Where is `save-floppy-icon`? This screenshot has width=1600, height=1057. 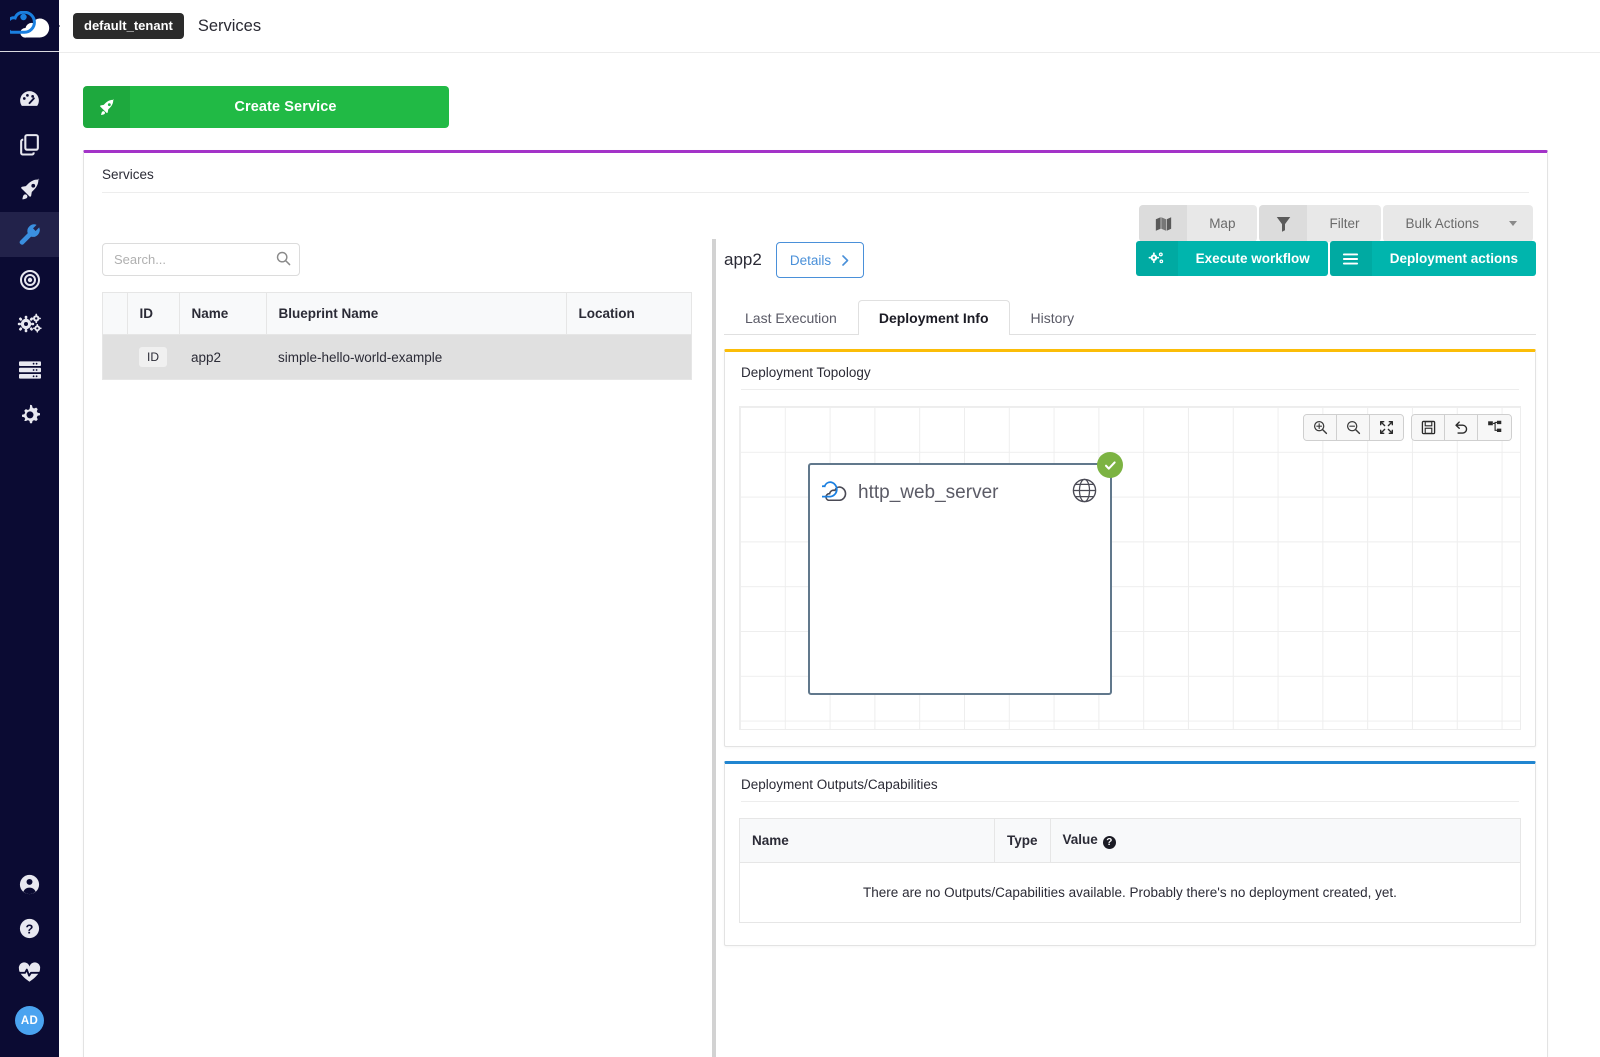 save-floppy-icon is located at coordinates (1428, 427).